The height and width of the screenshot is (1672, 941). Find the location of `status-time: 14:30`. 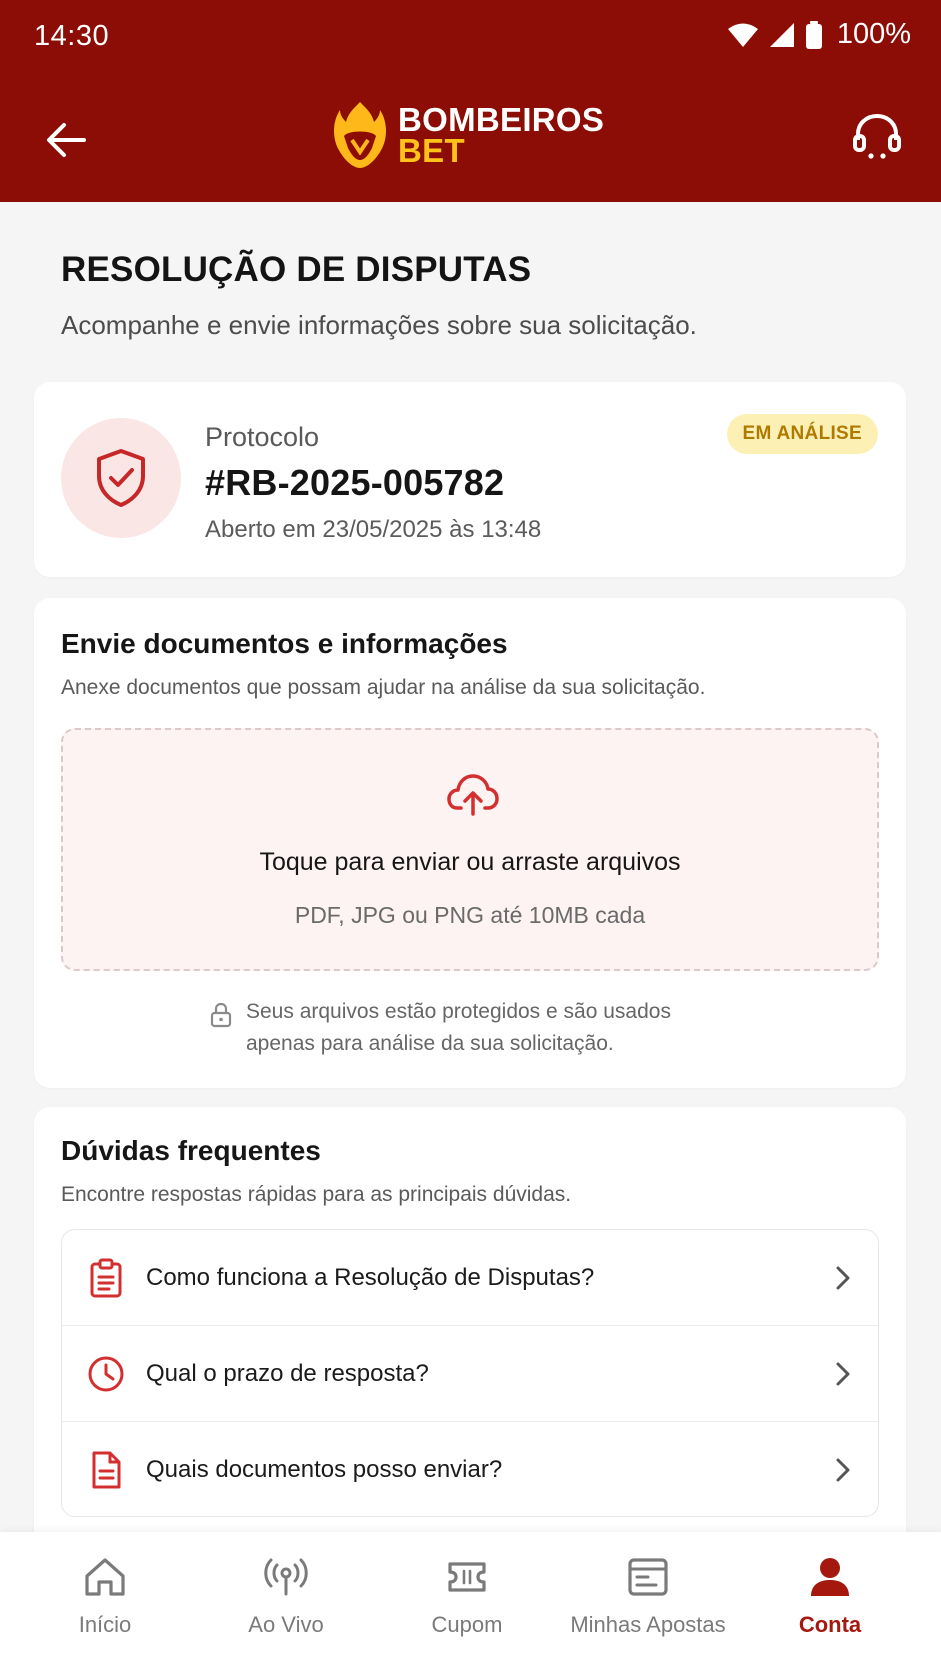

status-time: 14:30 is located at coordinates (72, 36).